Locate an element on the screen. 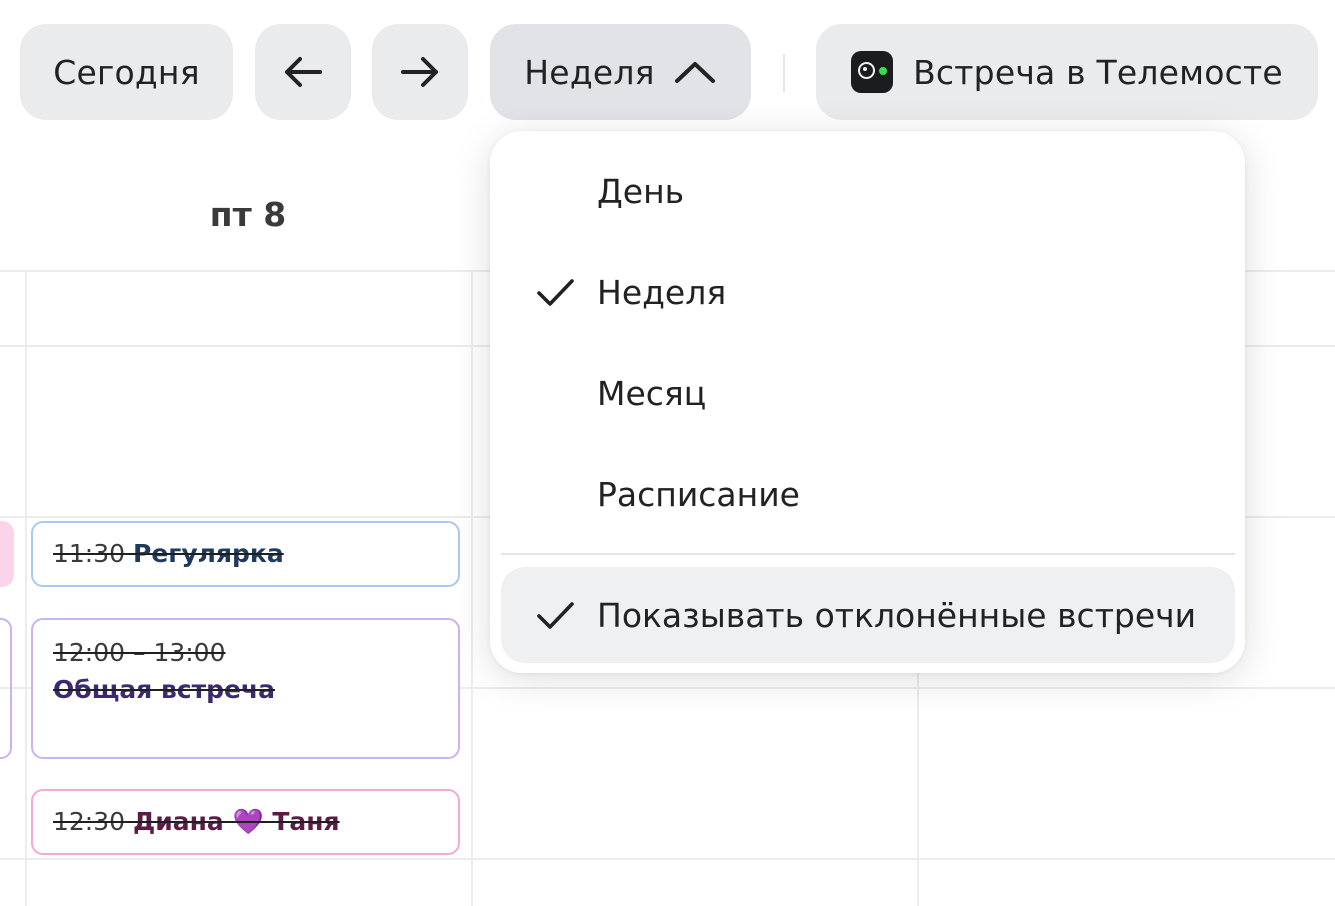  menu-item-schedule: Расписание is located at coordinates (868, 494).